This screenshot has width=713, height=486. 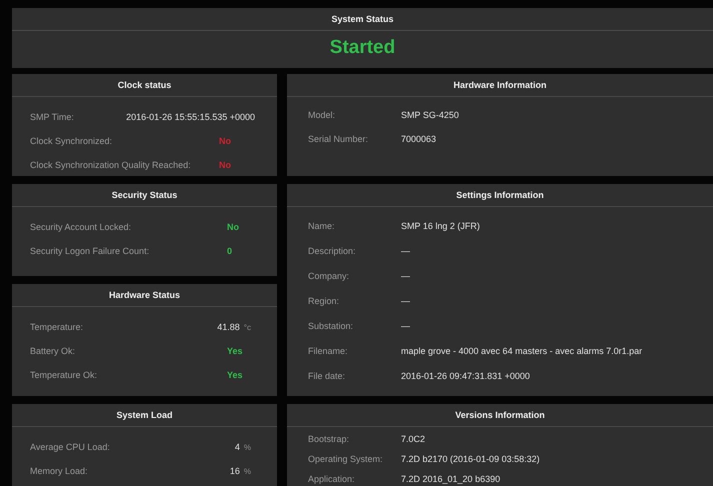 I want to click on field-label: Substation:, so click(x=331, y=325).